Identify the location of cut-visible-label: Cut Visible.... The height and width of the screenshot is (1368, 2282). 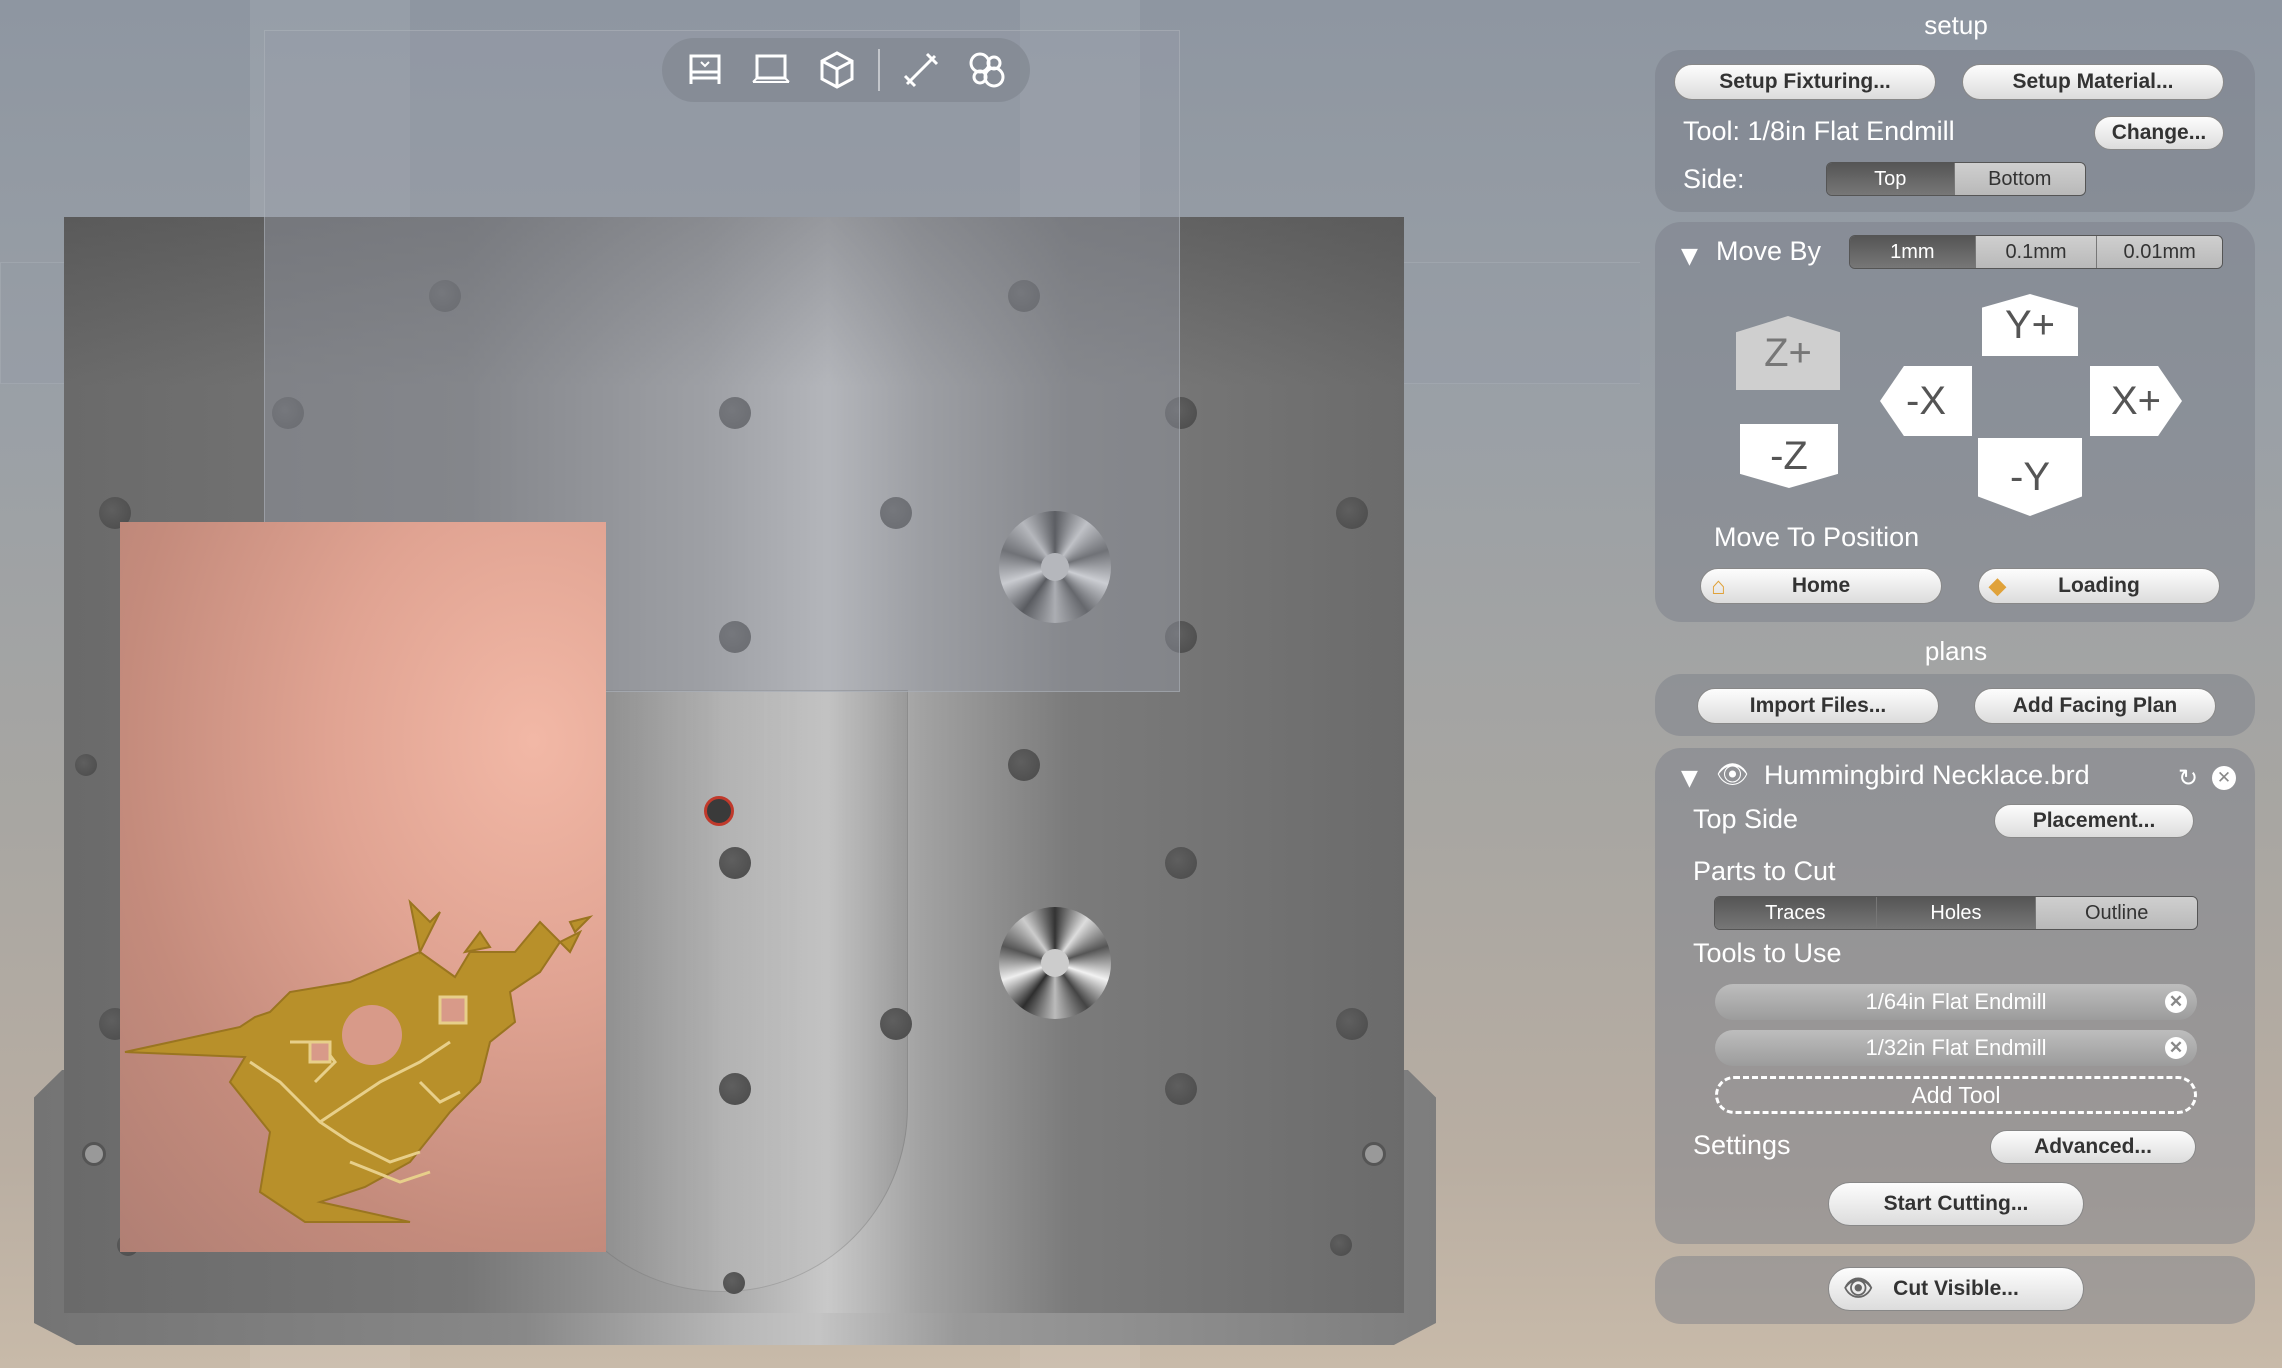
(1956, 1288).